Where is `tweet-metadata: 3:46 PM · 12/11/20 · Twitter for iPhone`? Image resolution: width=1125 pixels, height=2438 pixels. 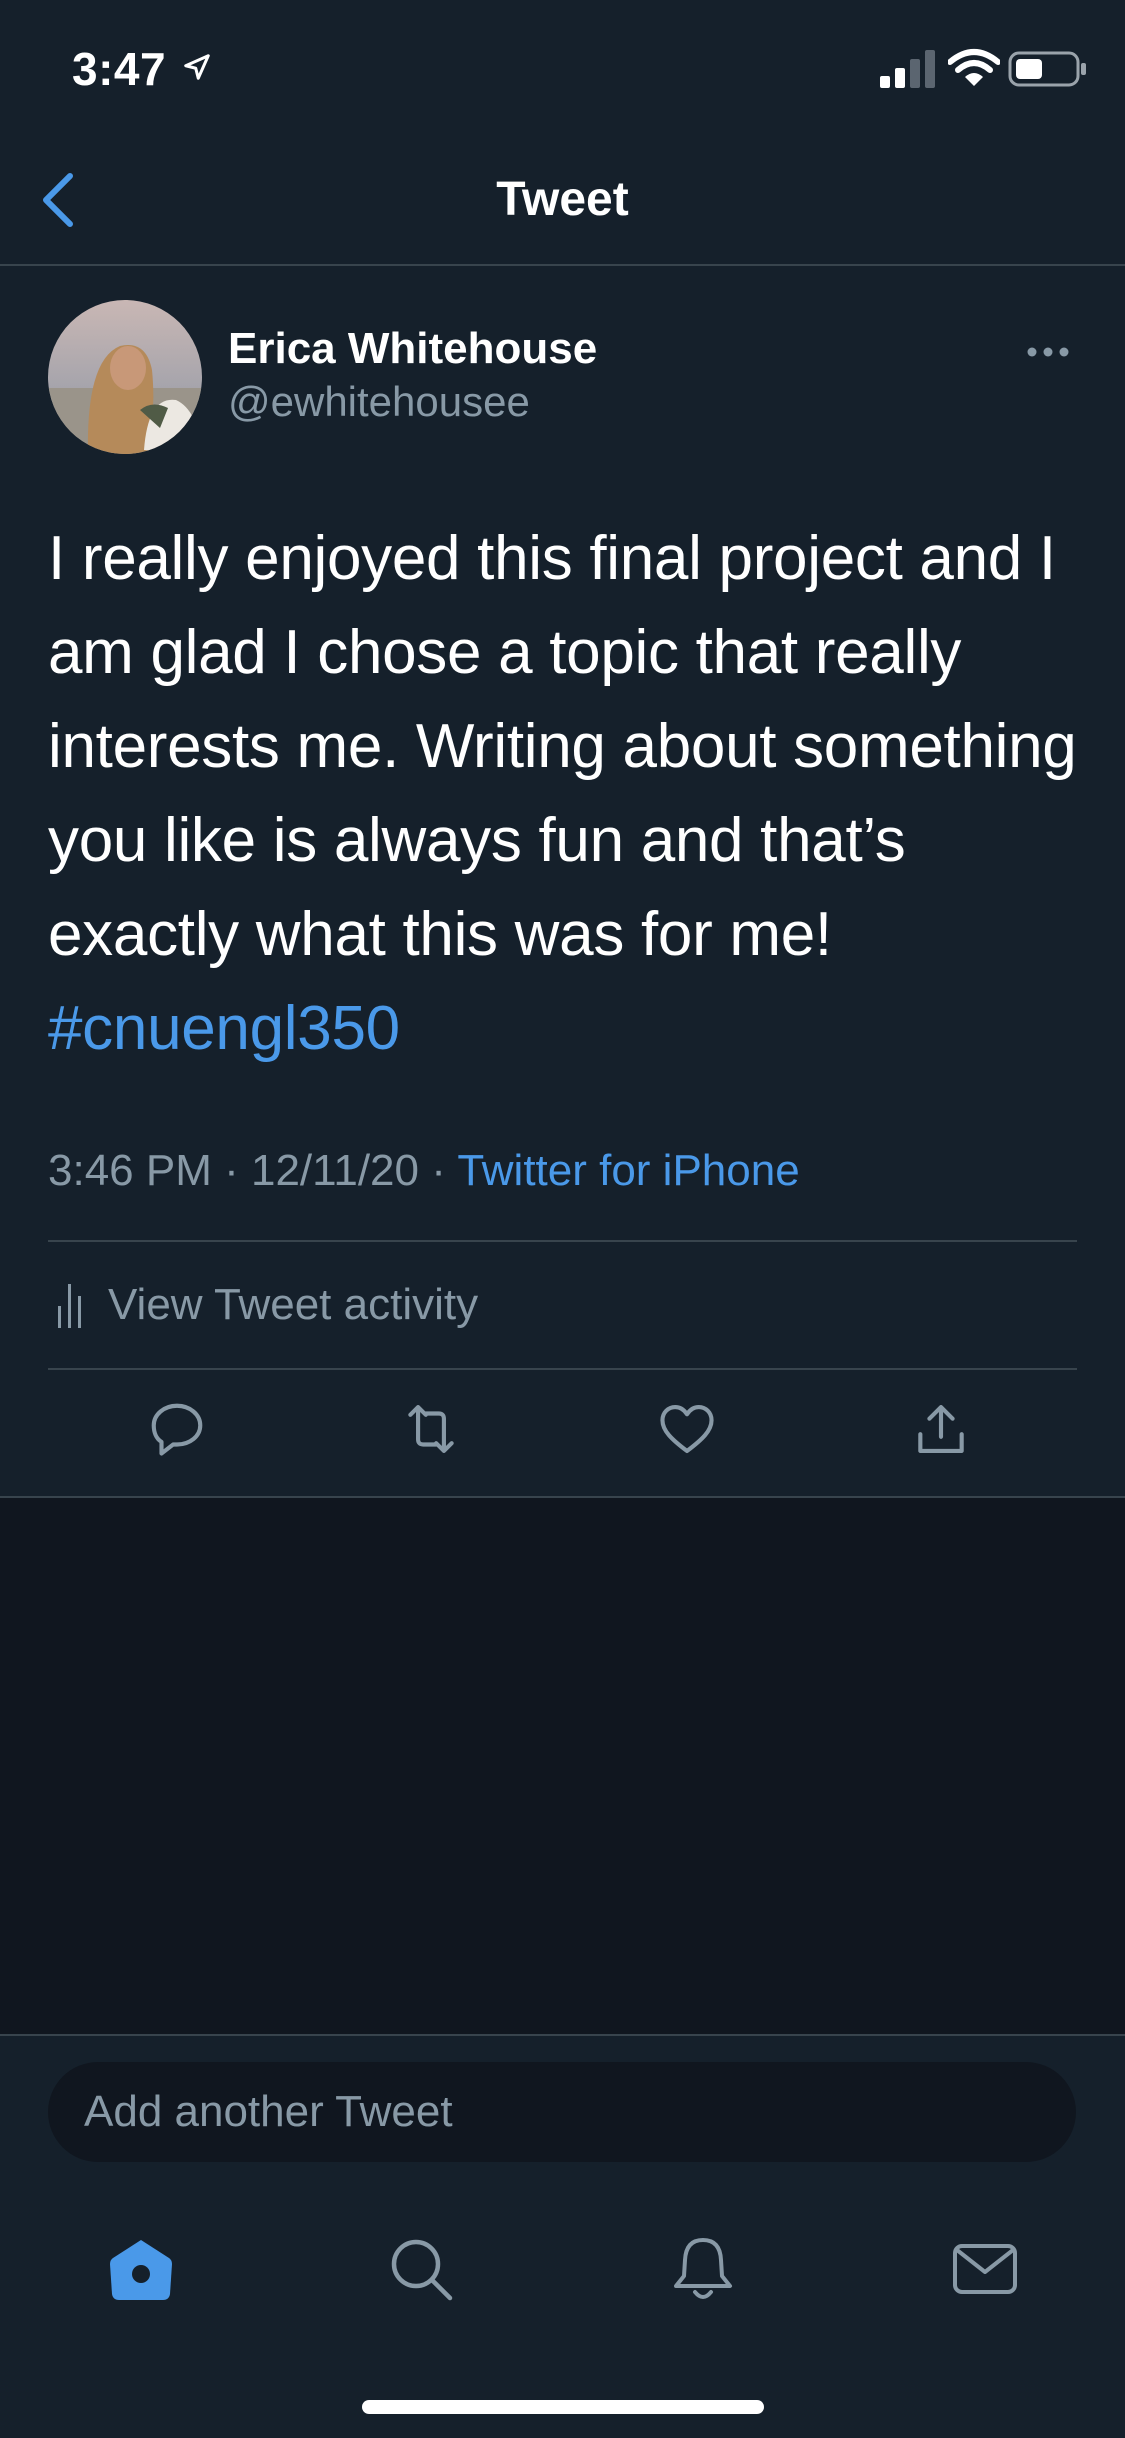 tweet-metadata: 3:46 PM · 12/11/20 · Twitter for iPhone is located at coordinates (424, 1171).